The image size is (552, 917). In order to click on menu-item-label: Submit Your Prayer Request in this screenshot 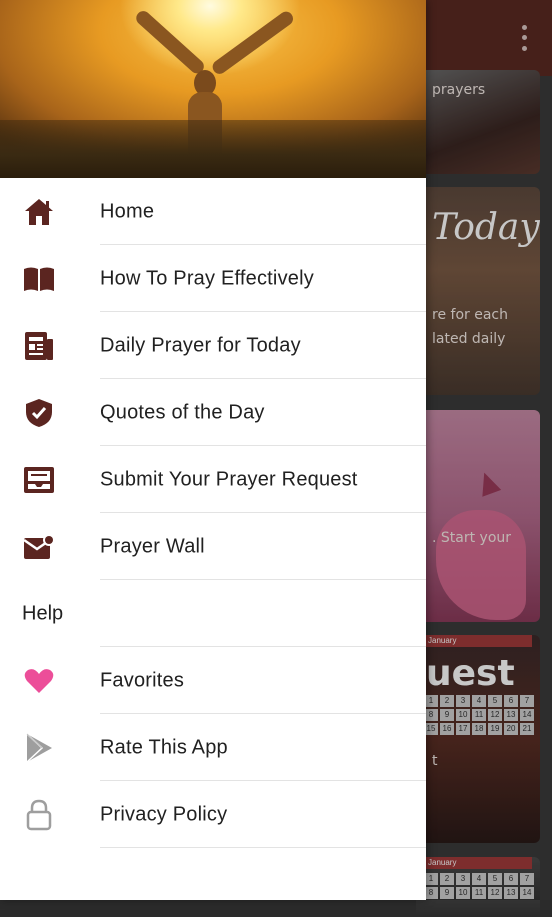, I will do `click(229, 479)`.